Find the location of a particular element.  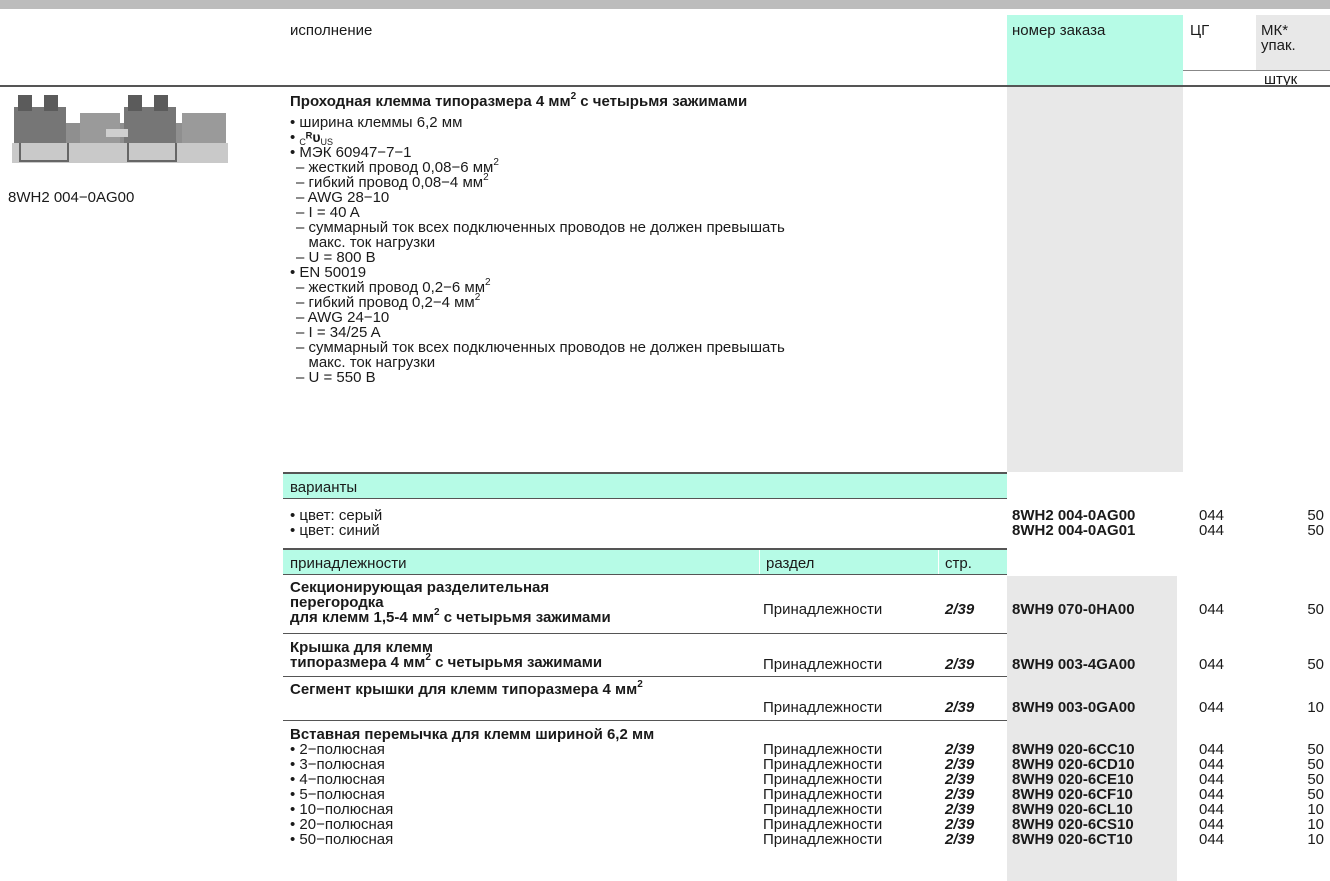

spec-en-header: • EN 50019 is located at coordinates (328, 272).